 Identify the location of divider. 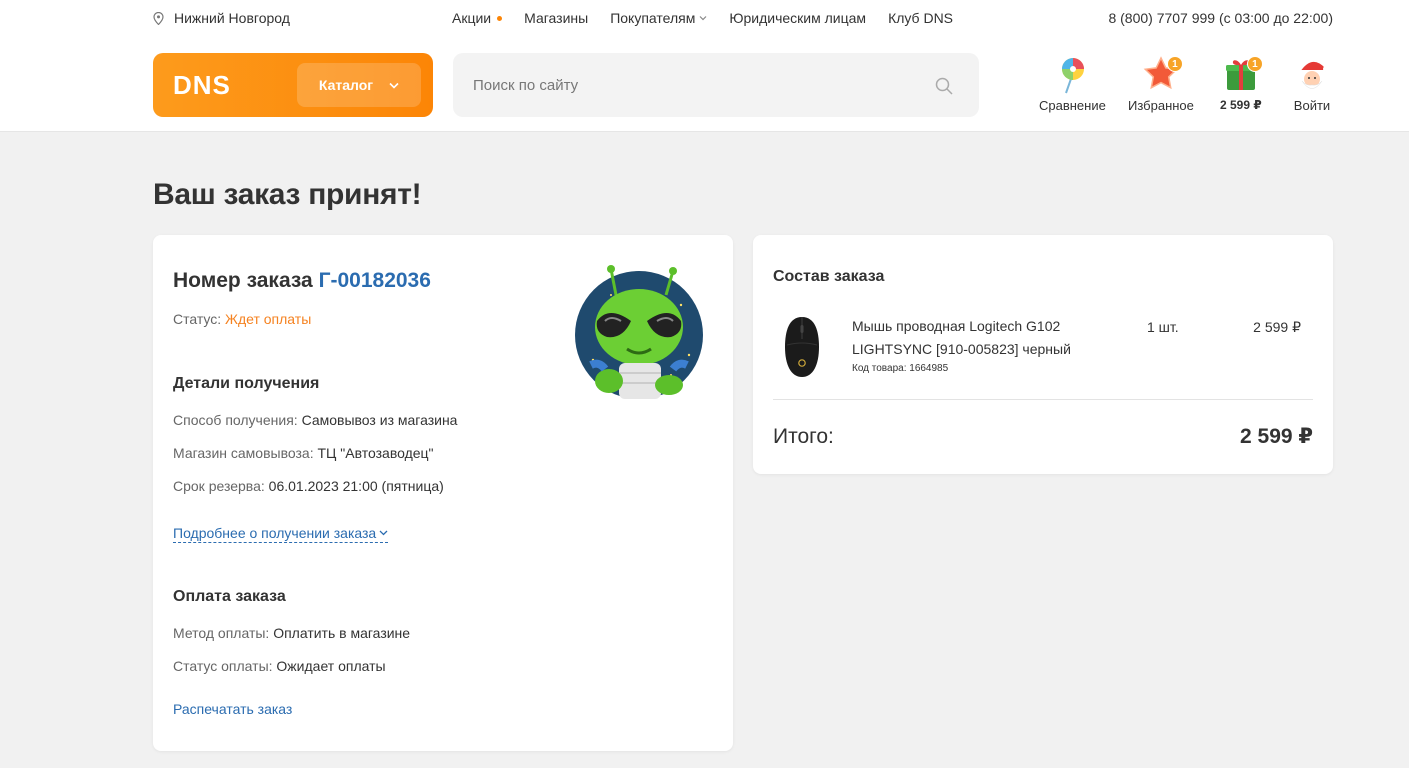
(1043, 399).